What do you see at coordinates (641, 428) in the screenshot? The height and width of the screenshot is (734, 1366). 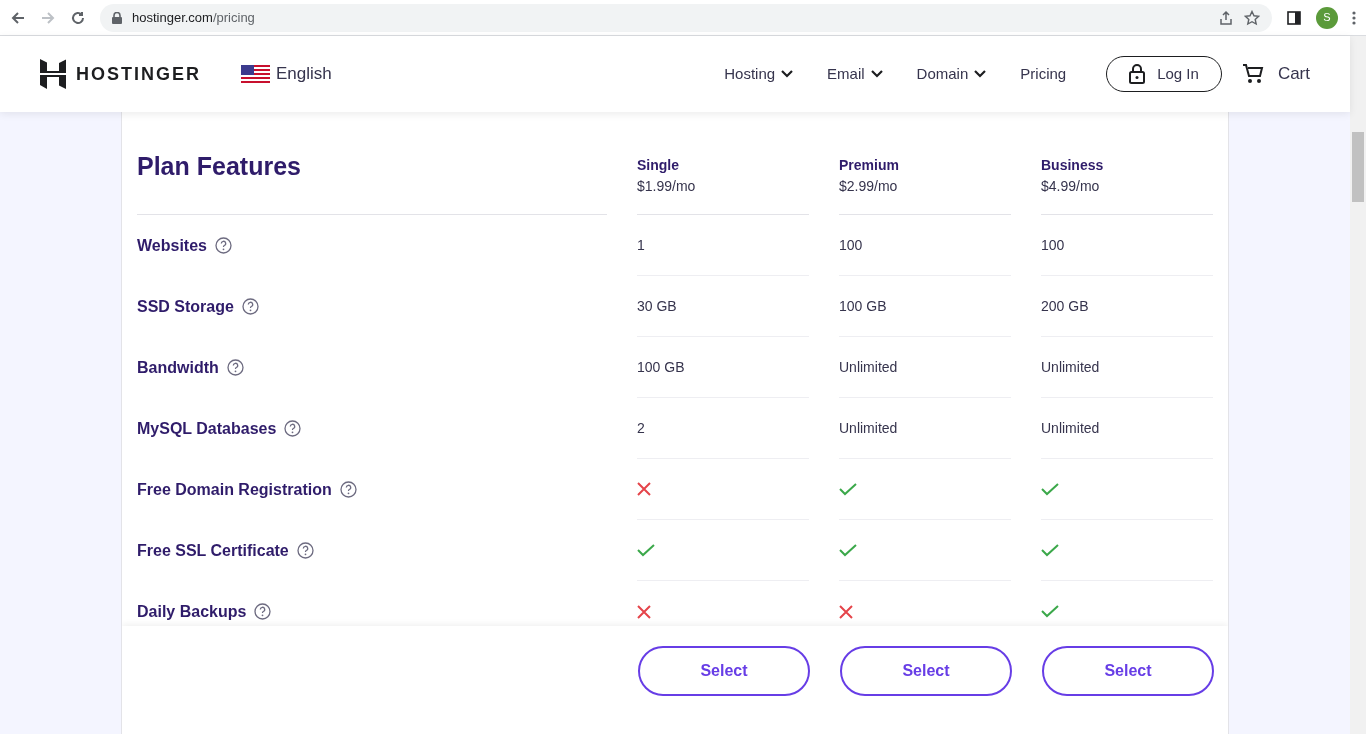 I see `table-cell-text: 2` at bounding box center [641, 428].